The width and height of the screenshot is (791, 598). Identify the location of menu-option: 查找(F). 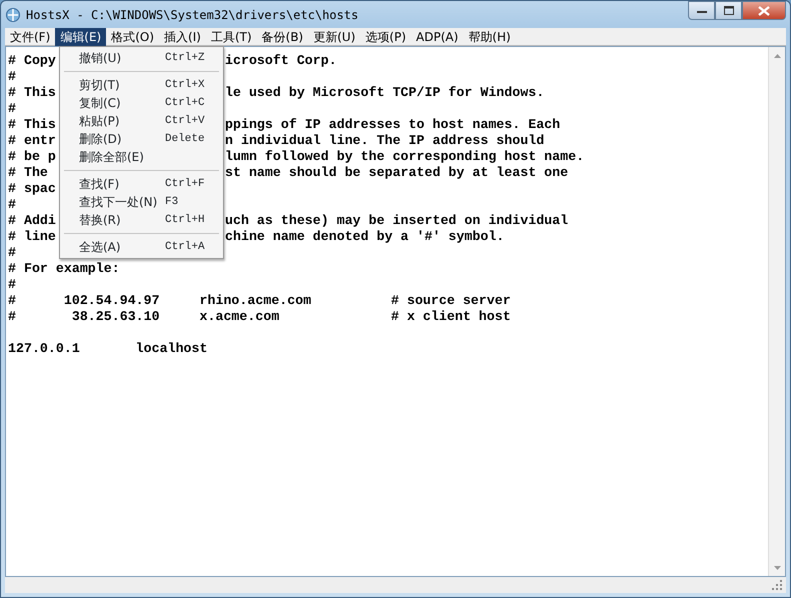
(122, 184).